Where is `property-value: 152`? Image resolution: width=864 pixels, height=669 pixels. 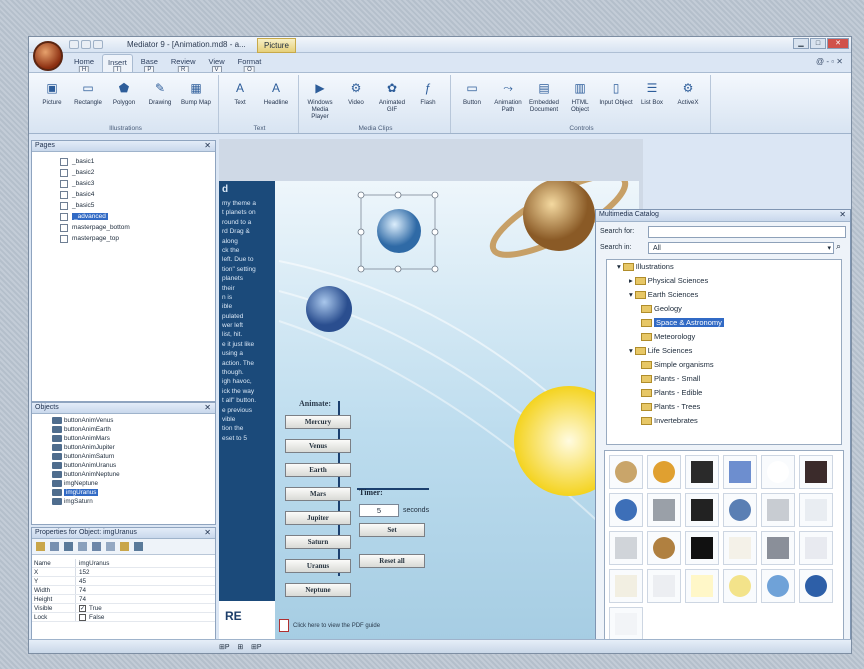 property-value: 152 is located at coordinates (145, 572).